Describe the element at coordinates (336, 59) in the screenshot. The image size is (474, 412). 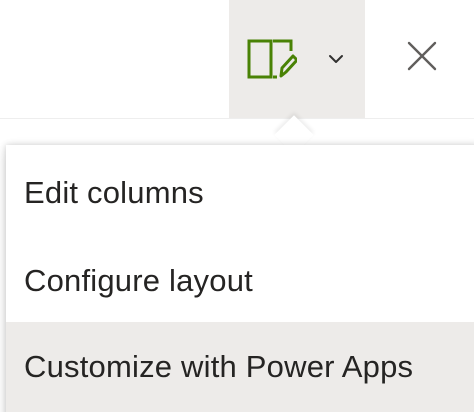
I see `chevron-down-icon` at that location.